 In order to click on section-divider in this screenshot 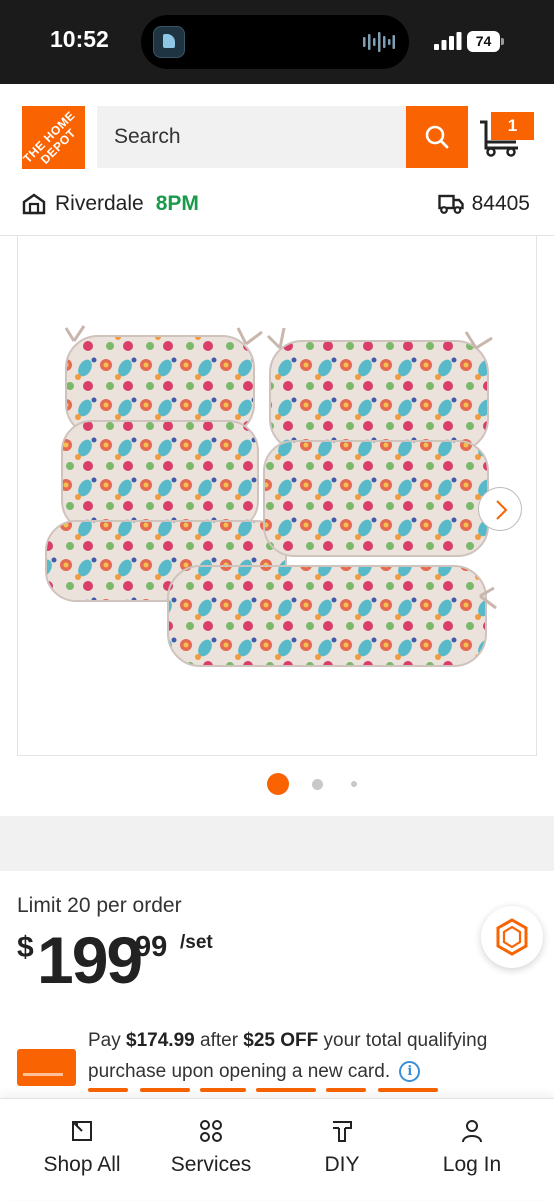, I will do `click(277, 843)`.